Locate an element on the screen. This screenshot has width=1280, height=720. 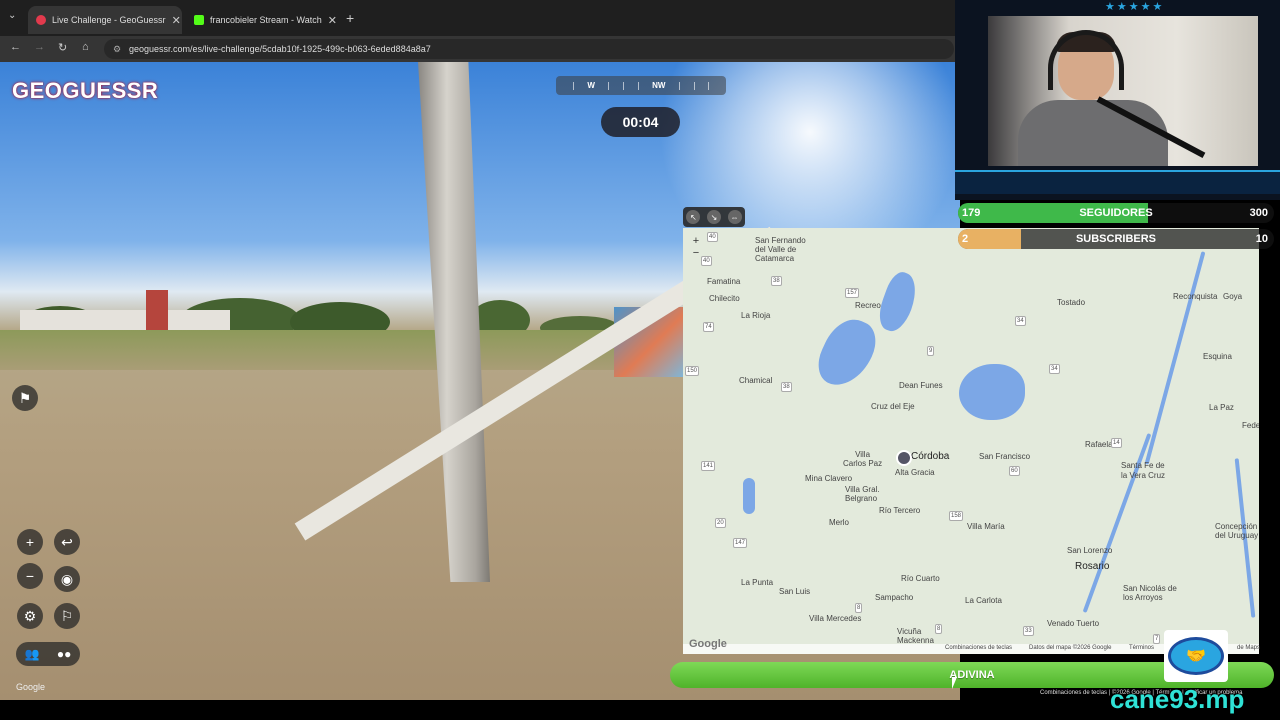
map-expand-icon: ↖ is located at coordinates (693, 217).